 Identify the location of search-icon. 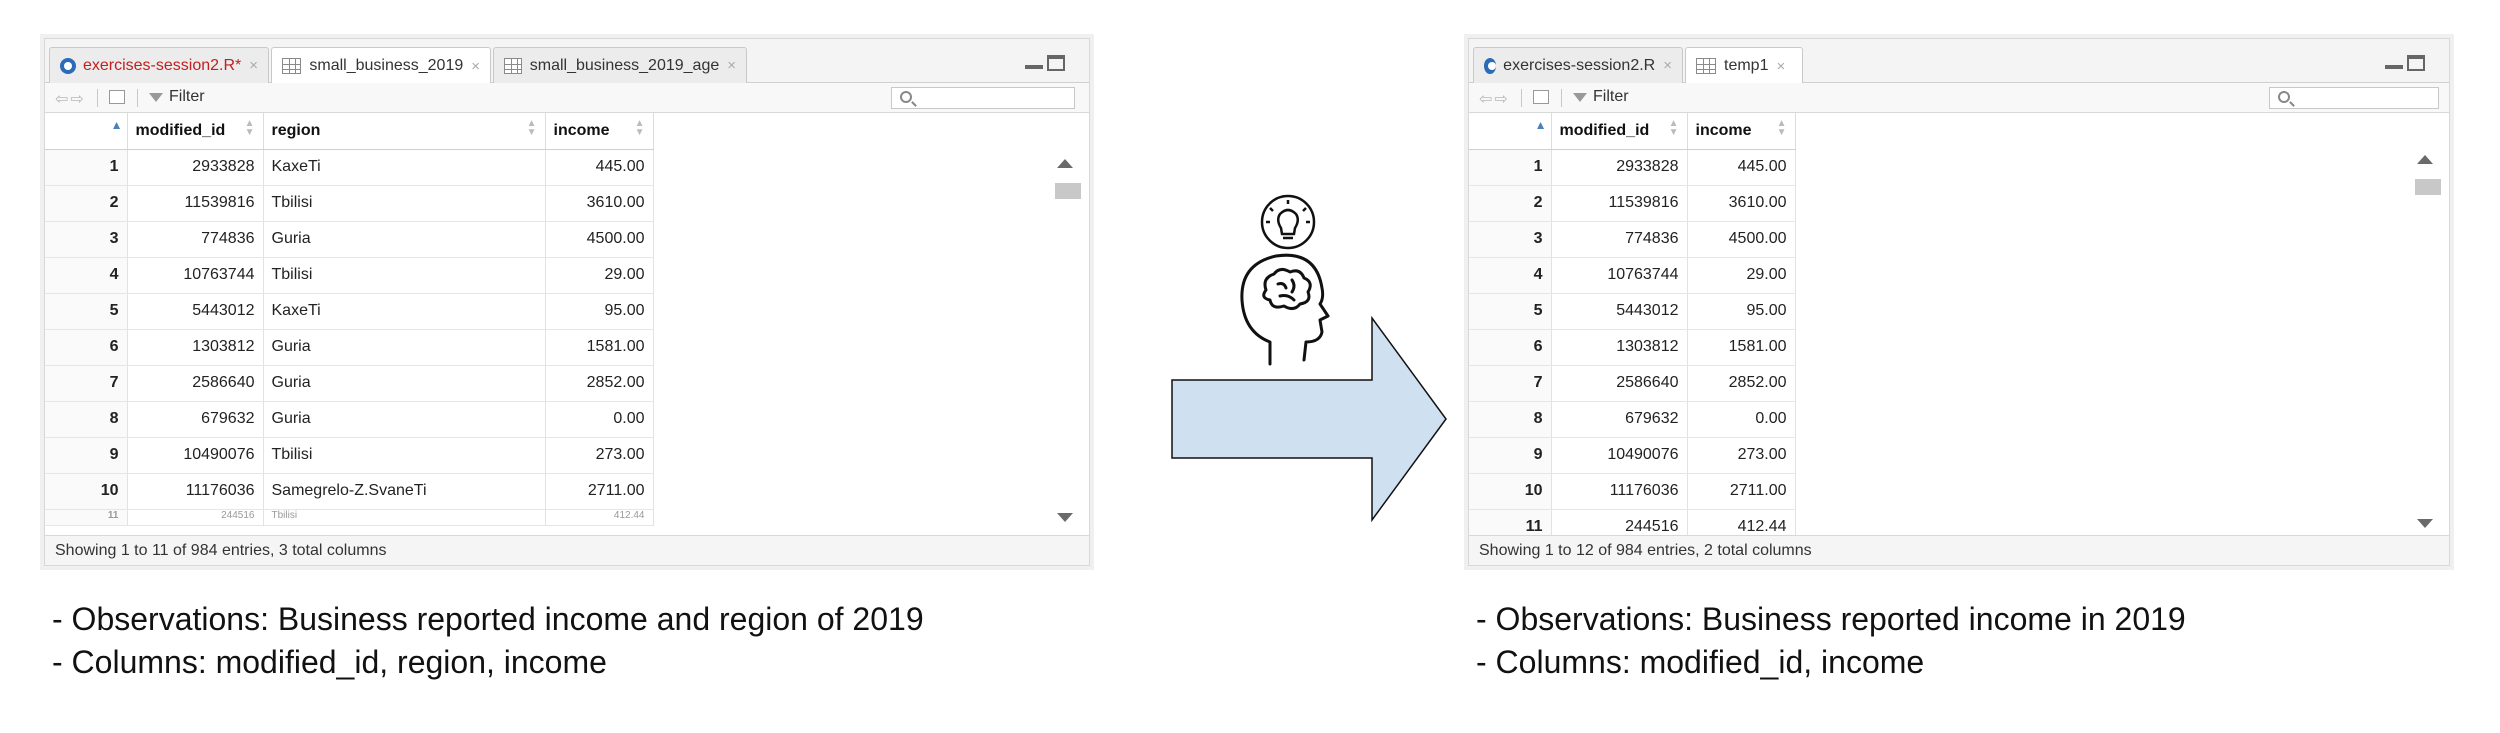
(906, 97).